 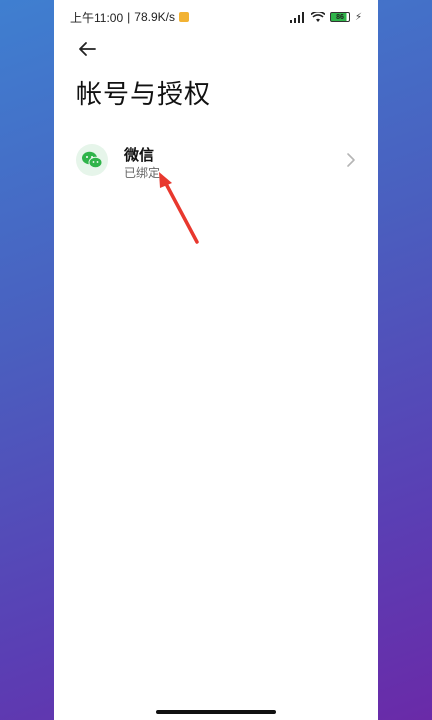 I want to click on battery-icon: 86, so click(x=339, y=17).